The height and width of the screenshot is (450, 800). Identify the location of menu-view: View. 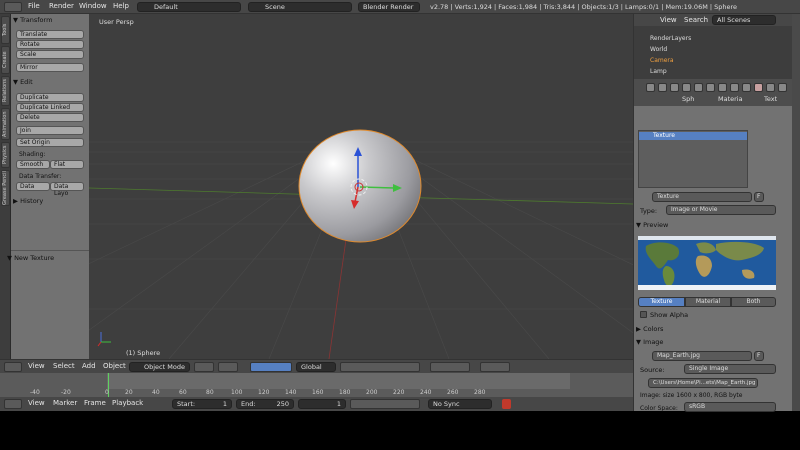
(36, 366).